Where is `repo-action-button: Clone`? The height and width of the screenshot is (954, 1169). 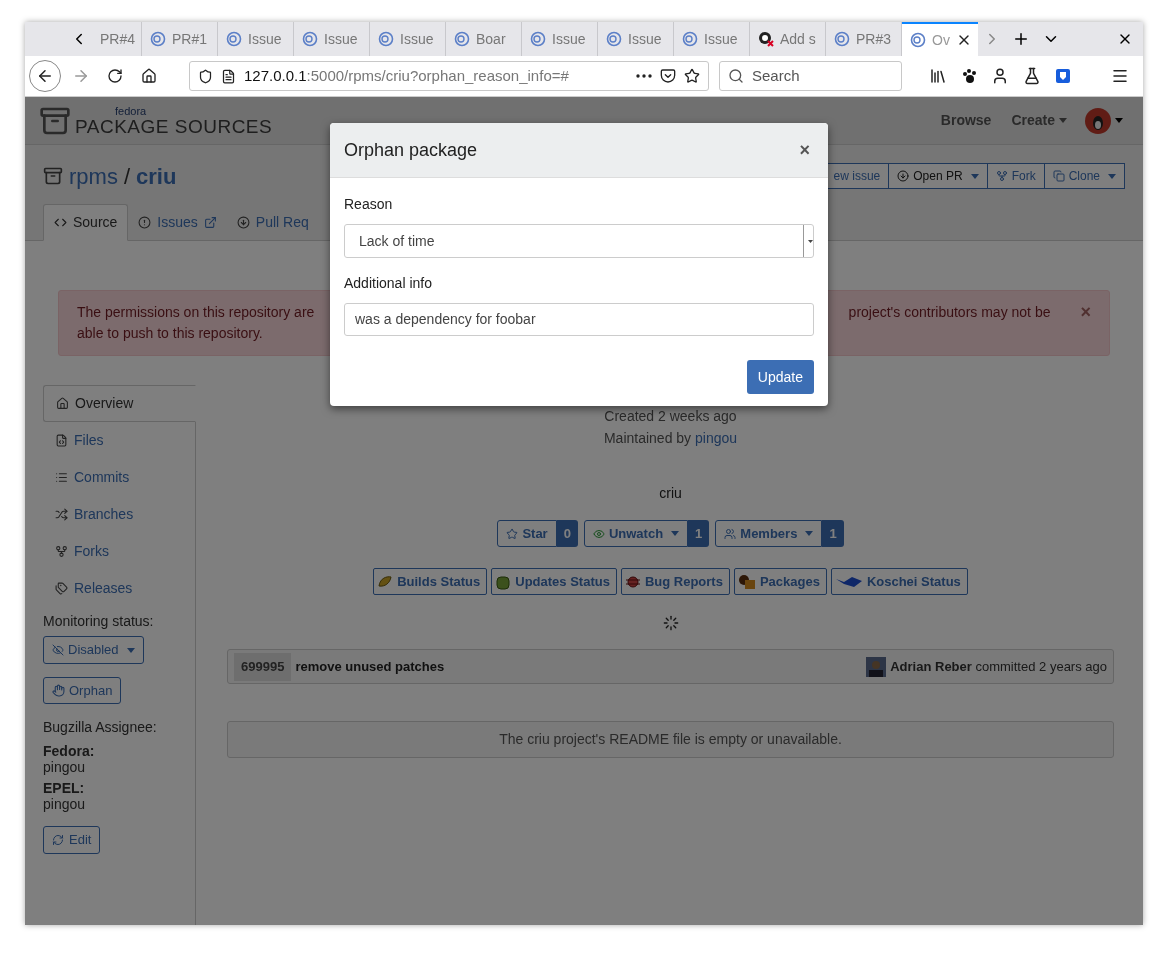
repo-action-button: Clone is located at coordinates (1084, 176).